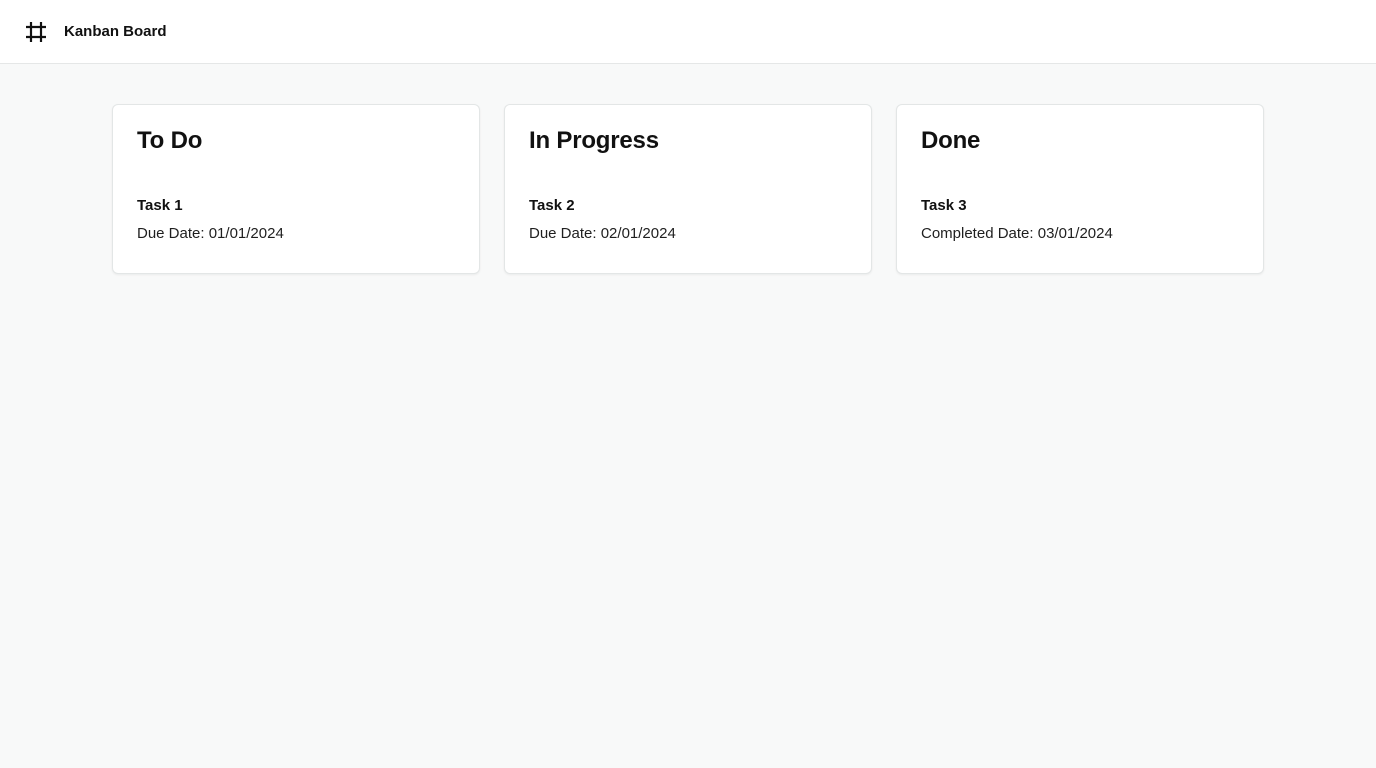 This screenshot has width=1376, height=768. Describe the element at coordinates (944, 205) in the screenshot. I see `task-title: Task 3` at that location.